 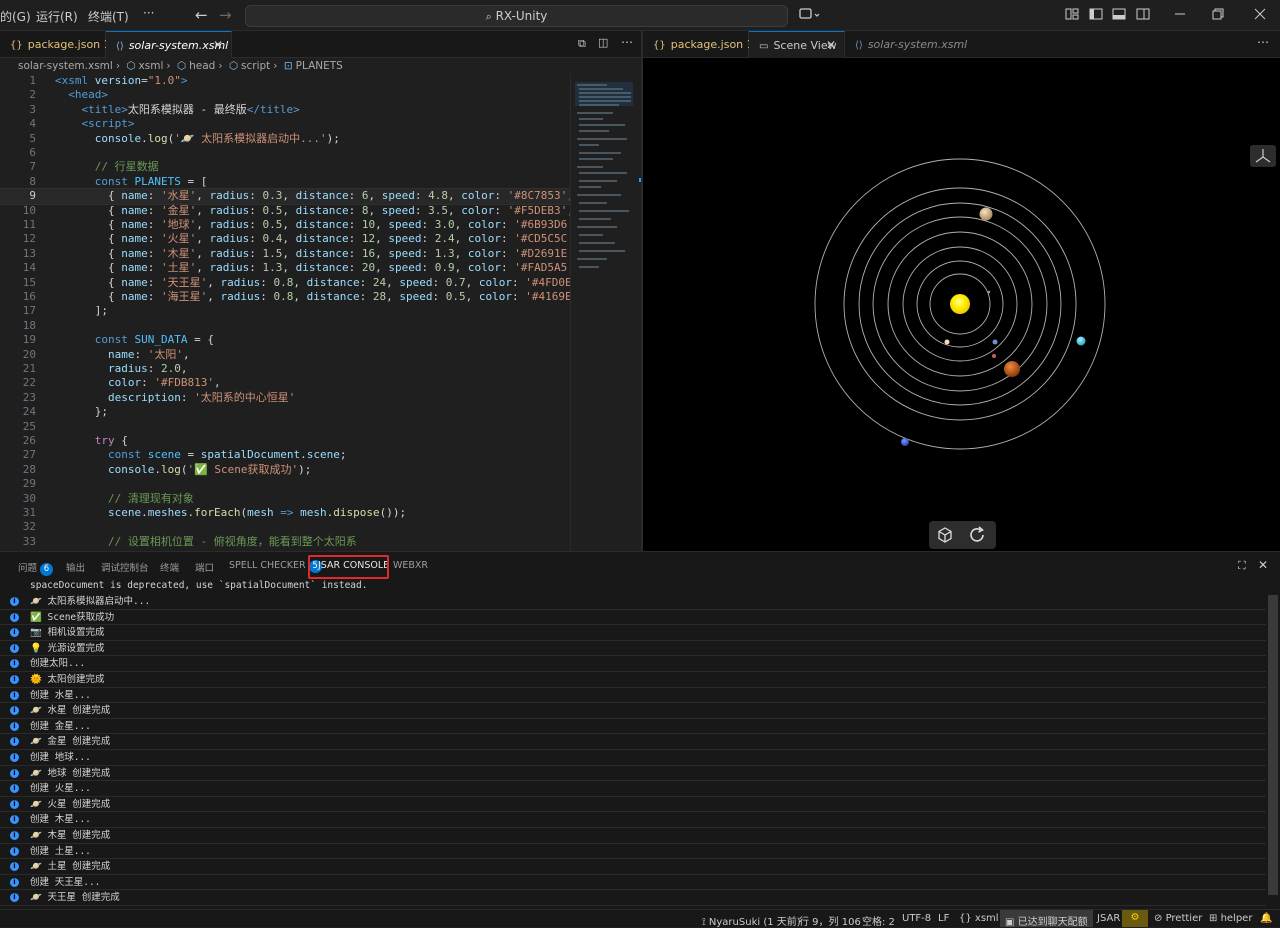 I want to click on end-of-line: LF, so click(x=943, y=918).